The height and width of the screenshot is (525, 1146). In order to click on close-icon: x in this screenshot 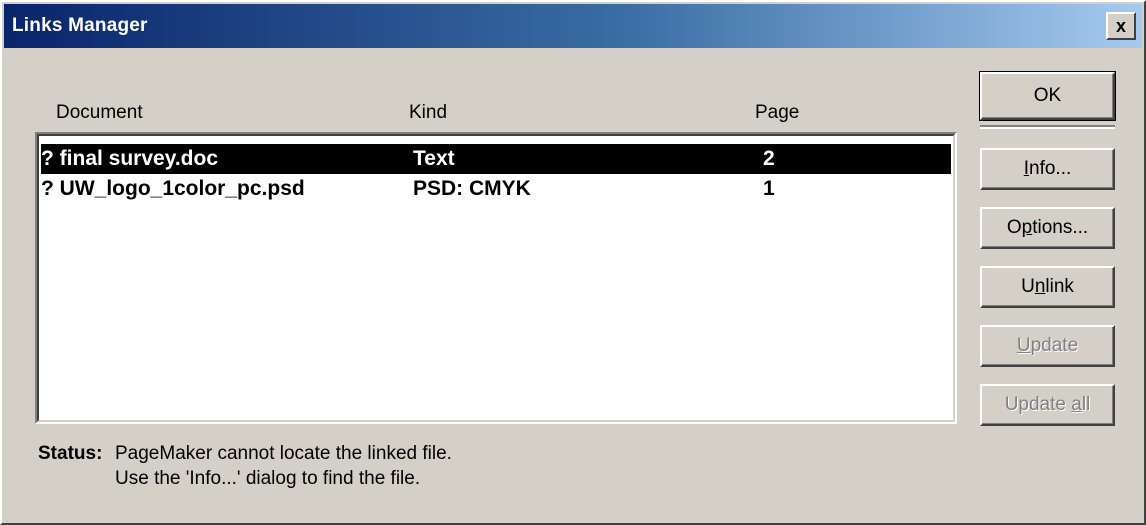, I will do `click(1120, 25)`.